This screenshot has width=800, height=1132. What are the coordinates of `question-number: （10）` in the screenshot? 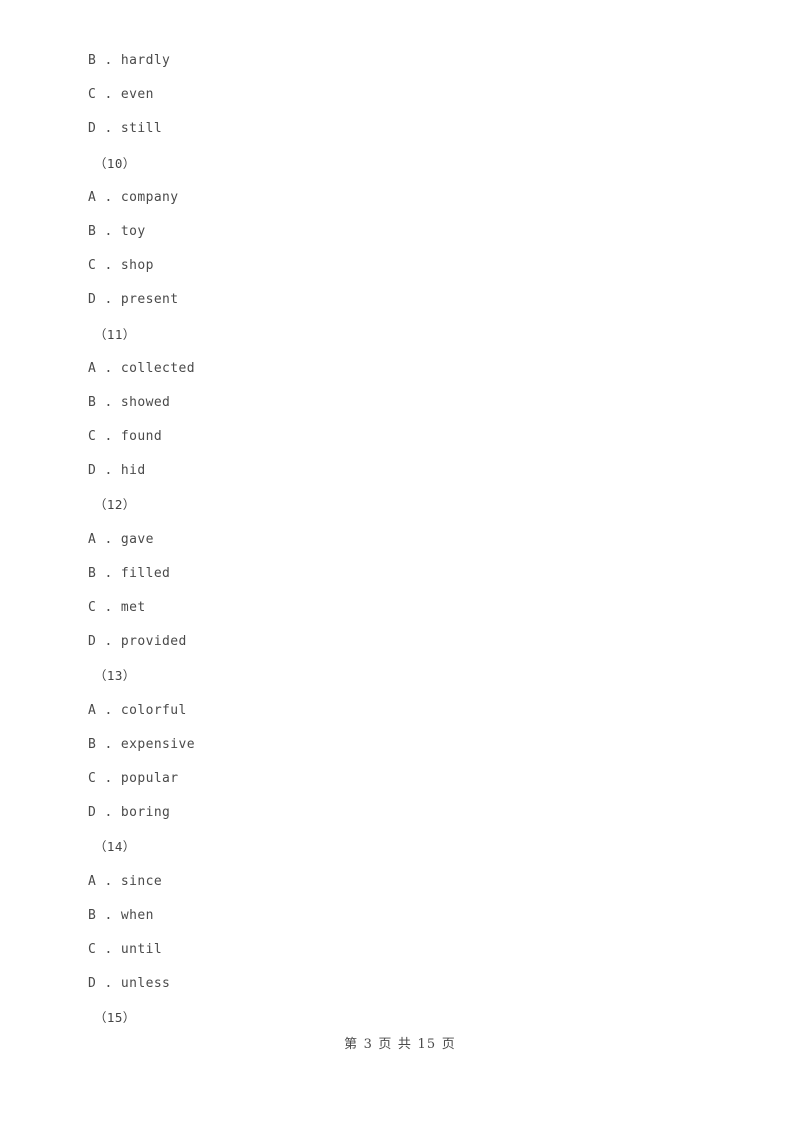 It's located at (115, 163).